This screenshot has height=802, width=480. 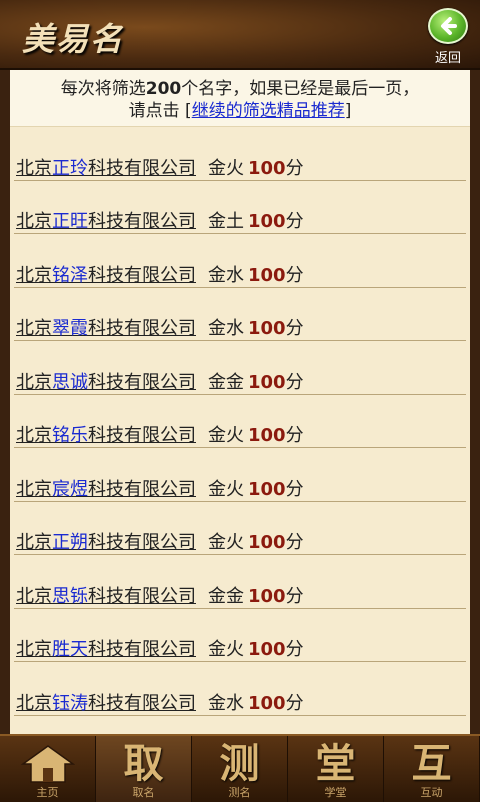 What do you see at coordinates (70, 489) in the screenshot?
I see `name-highlight: 宸煜` at bounding box center [70, 489].